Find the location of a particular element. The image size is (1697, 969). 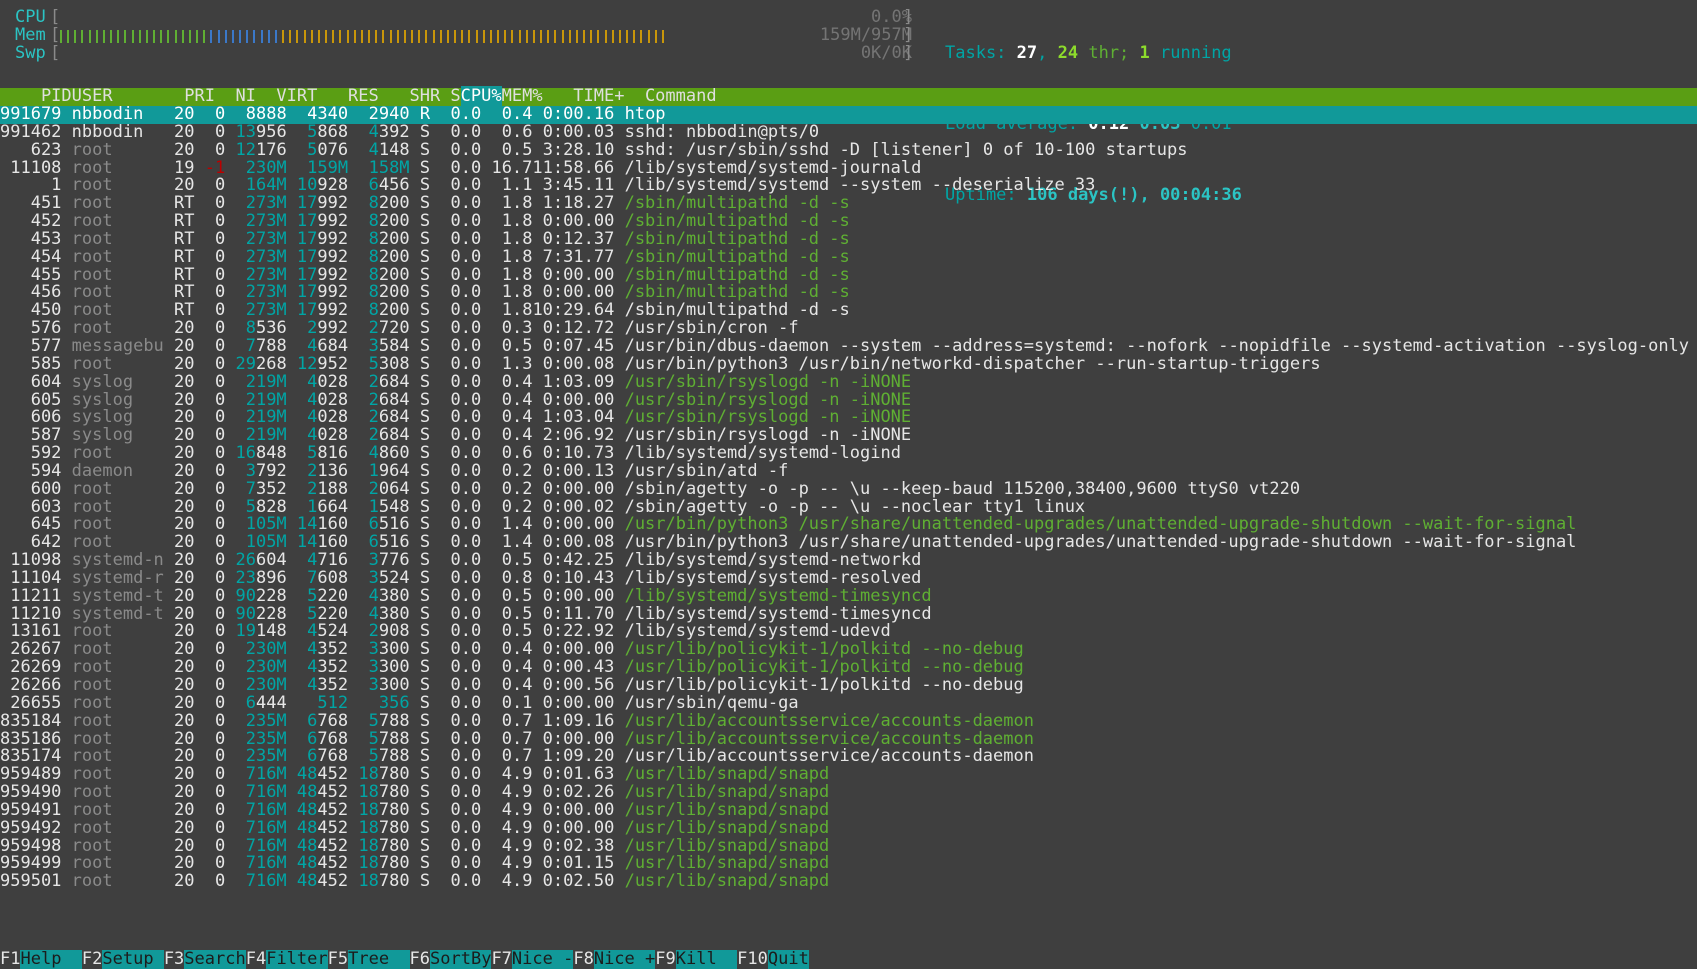

process-virt-low: 828 is located at coordinates (271, 507).